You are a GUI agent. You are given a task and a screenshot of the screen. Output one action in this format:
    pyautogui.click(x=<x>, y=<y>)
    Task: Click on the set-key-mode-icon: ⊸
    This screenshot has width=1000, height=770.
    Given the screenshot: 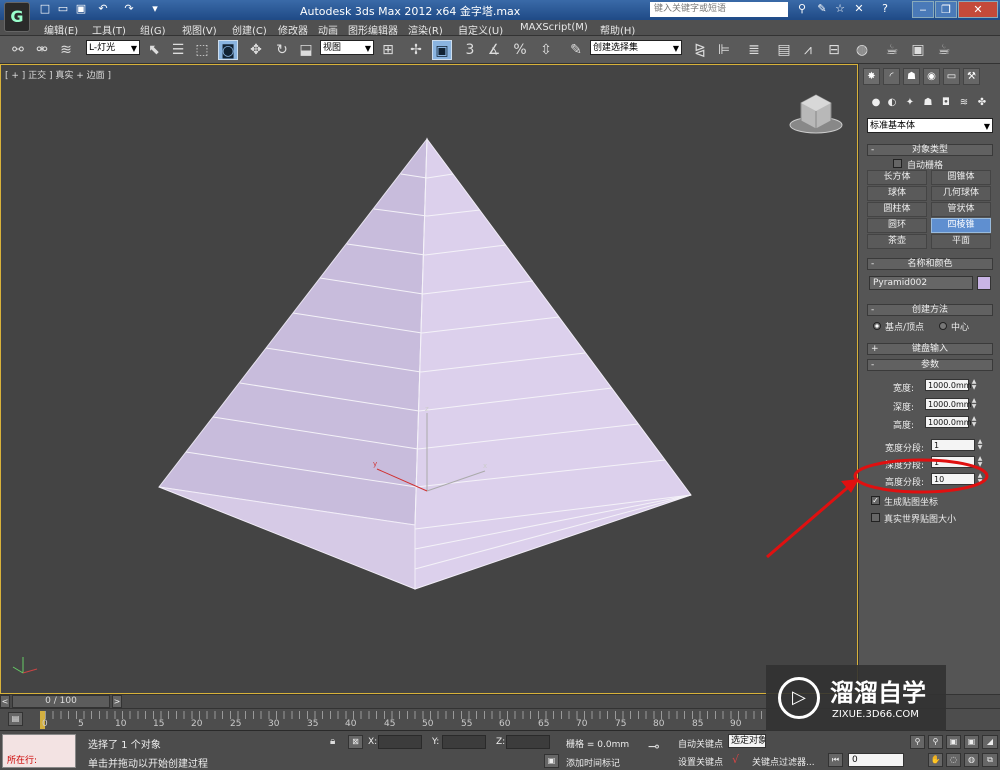 What is the action you would take?
    pyautogui.click(x=654, y=747)
    